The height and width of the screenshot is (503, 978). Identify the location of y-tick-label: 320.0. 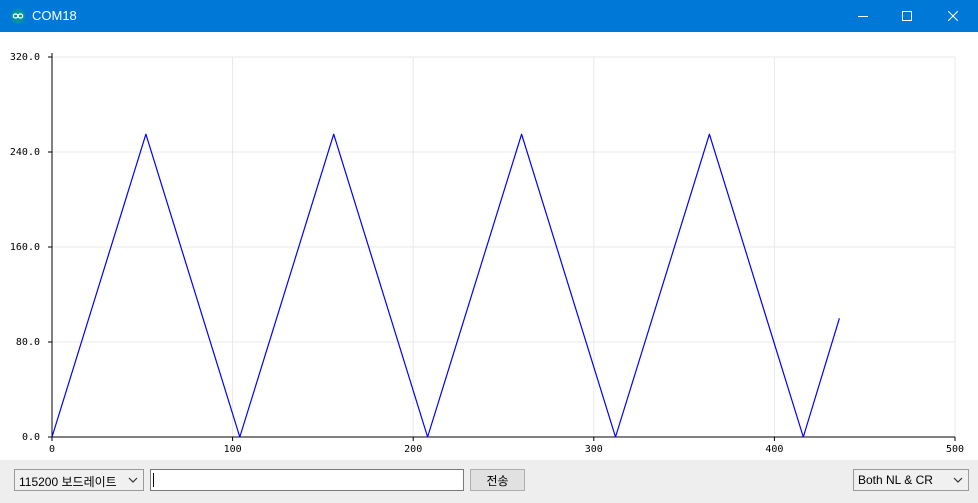
(25, 57).